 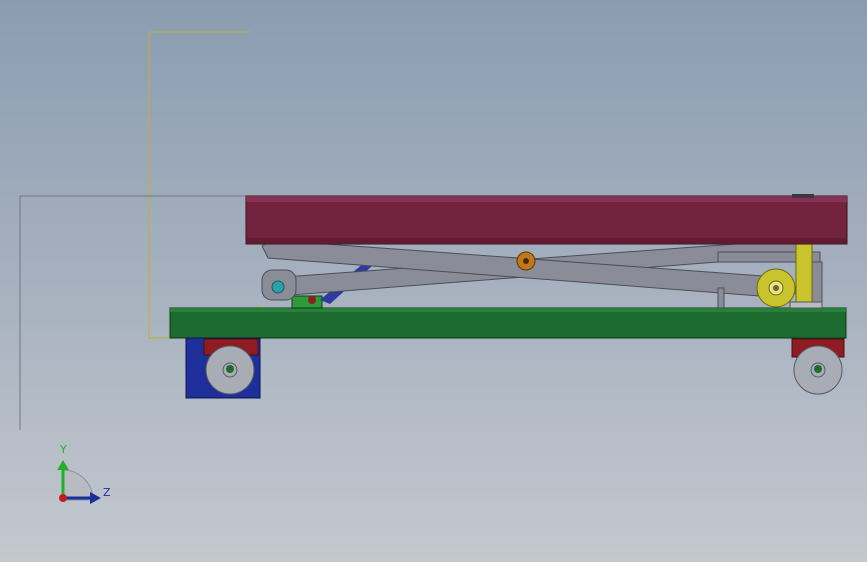 What do you see at coordinates (107, 492) in the screenshot?
I see `z-axis-label: Z` at bounding box center [107, 492].